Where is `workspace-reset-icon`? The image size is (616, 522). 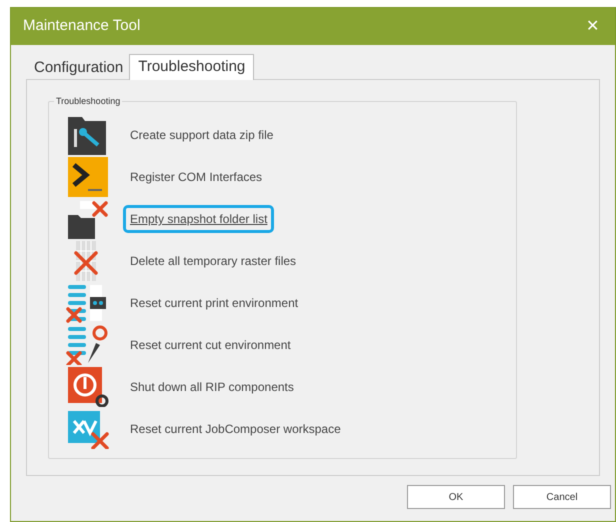
workspace-reset-icon is located at coordinates (88, 429).